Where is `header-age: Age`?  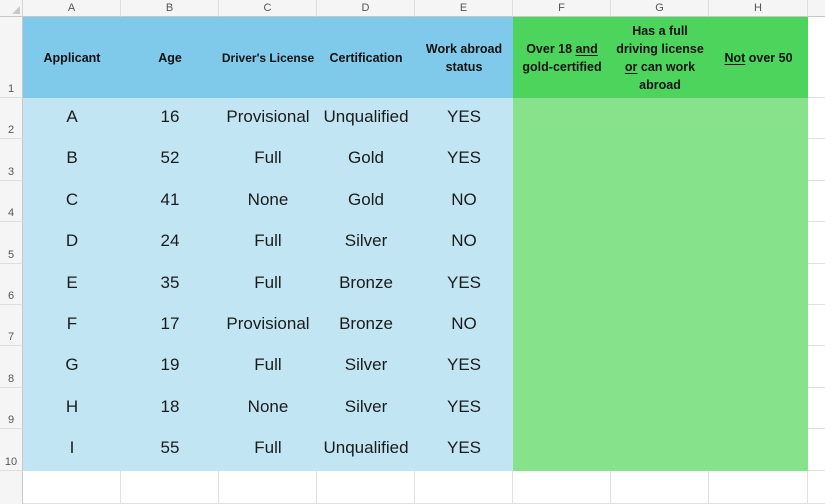
header-age: Age is located at coordinates (170, 57).